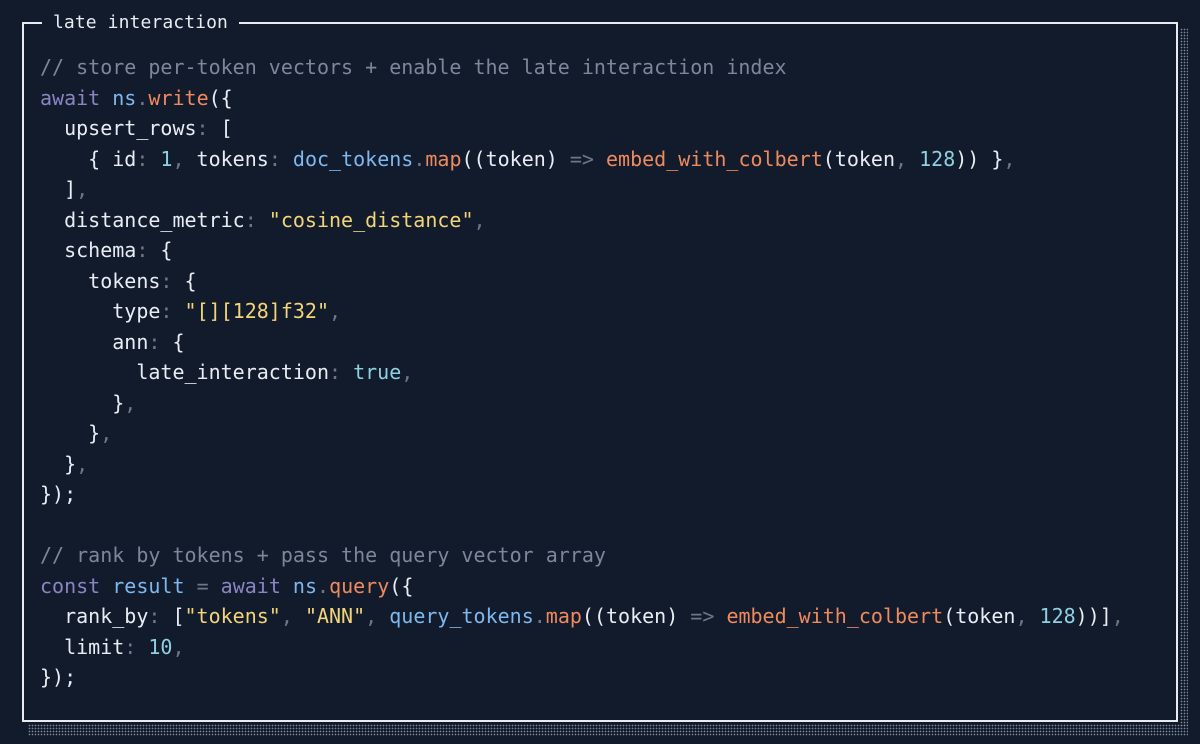  I want to click on code-line: limit: 10,, so click(582, 647).